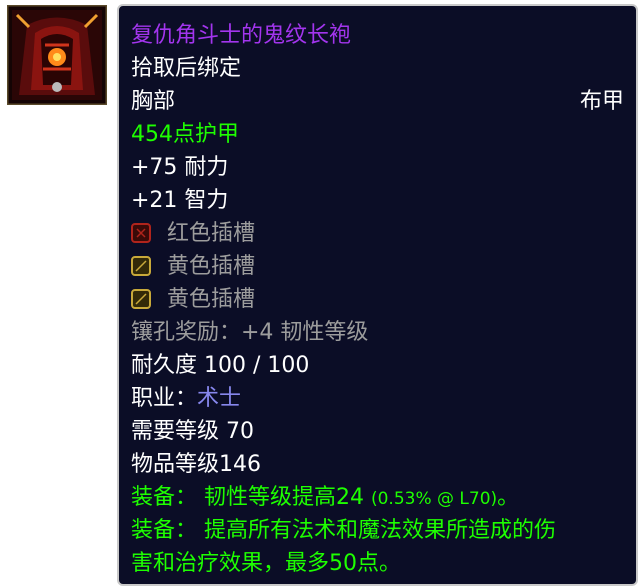 This screenshot has height=588, width=640. What do you see at coordinates (220, 365) in the screenshot?
I see `durability: 耐久度 100 / 100` at bounding box center [220, 365].